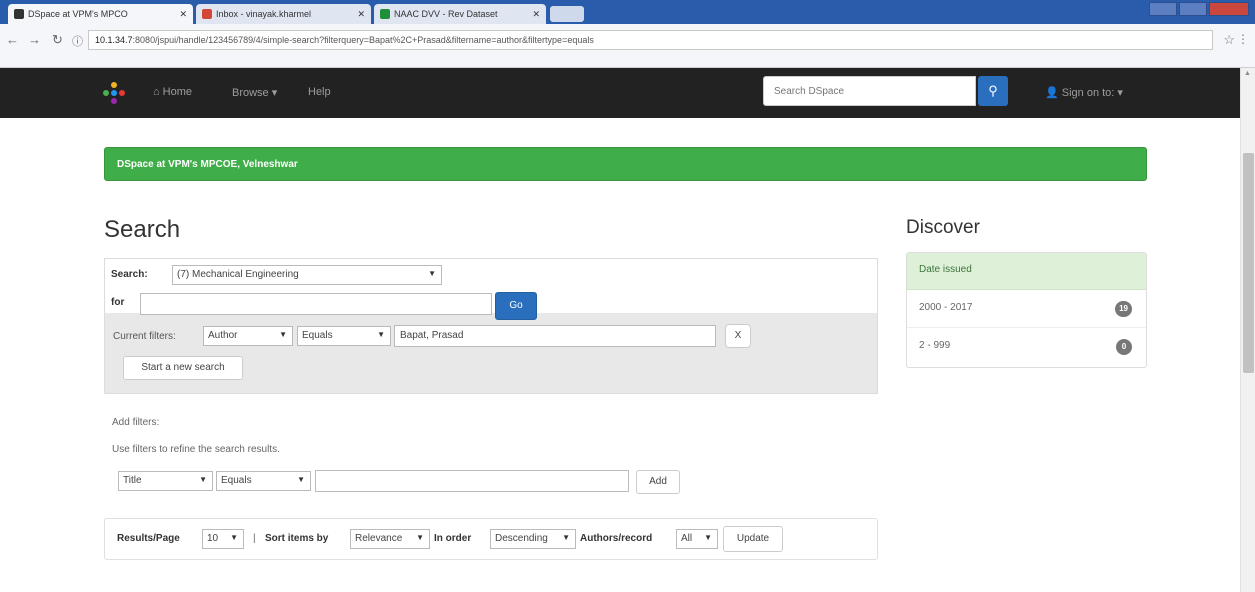 This screenshot has width=1255, height=592. What do you see at coordinates (238, 274) in the screenshot?
I see `search-scope-value: (7) Mechanical Engineering` at bounding box center [238, 274].